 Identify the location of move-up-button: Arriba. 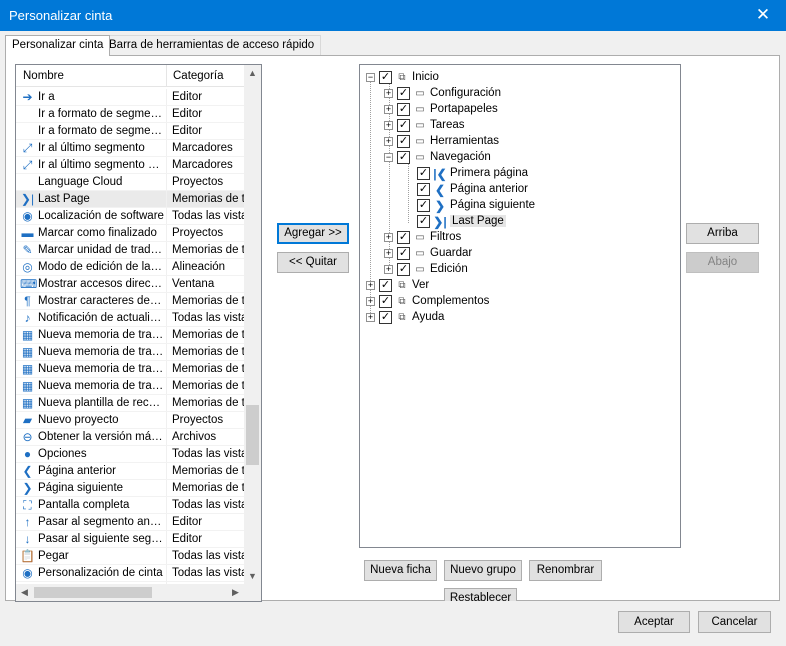
(722, 233).